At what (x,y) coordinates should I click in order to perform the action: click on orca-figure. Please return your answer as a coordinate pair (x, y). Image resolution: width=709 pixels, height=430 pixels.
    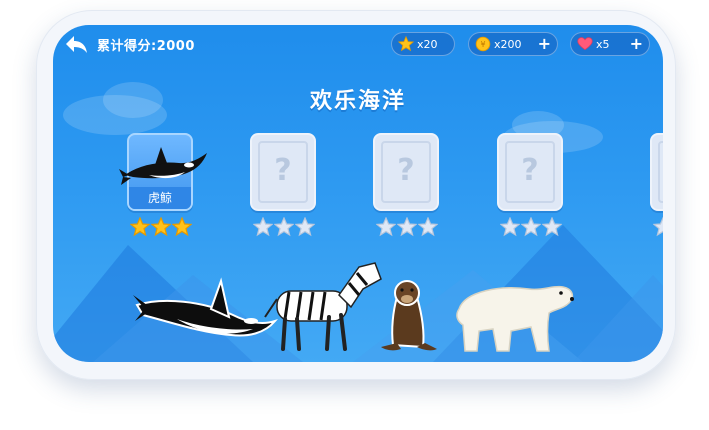
    Looking at the image, I should click on (205, 312).